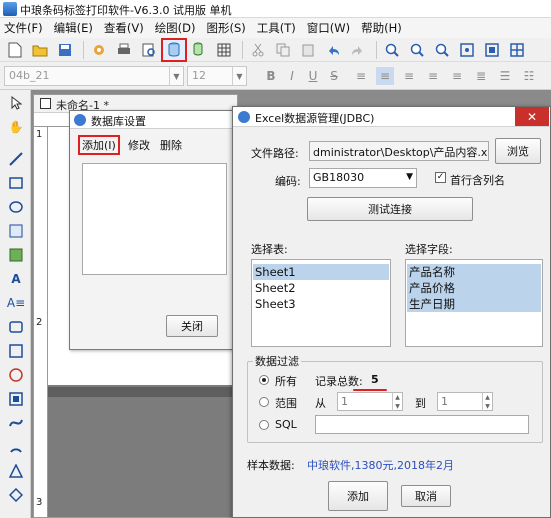 The height and width of the screenshot is (518, 551). I want to click on delete-datasource-button: 删除, so click(171, 145).